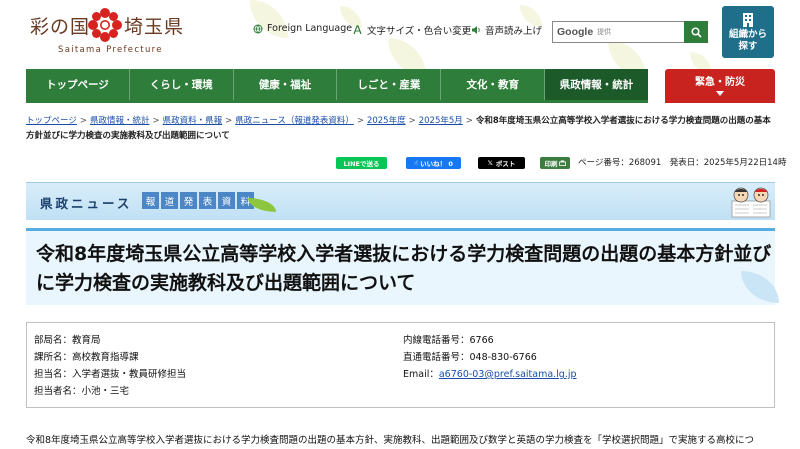 The image size is (800, 449). I want to click on direct-phone: 直通電話番号：048-830-6766, so click(470, 357).